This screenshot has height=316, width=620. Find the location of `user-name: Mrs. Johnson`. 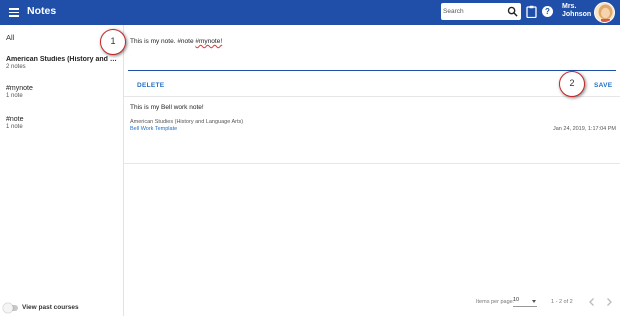

user-name: Mrs. Johnson is located at coordinates (576, 11).